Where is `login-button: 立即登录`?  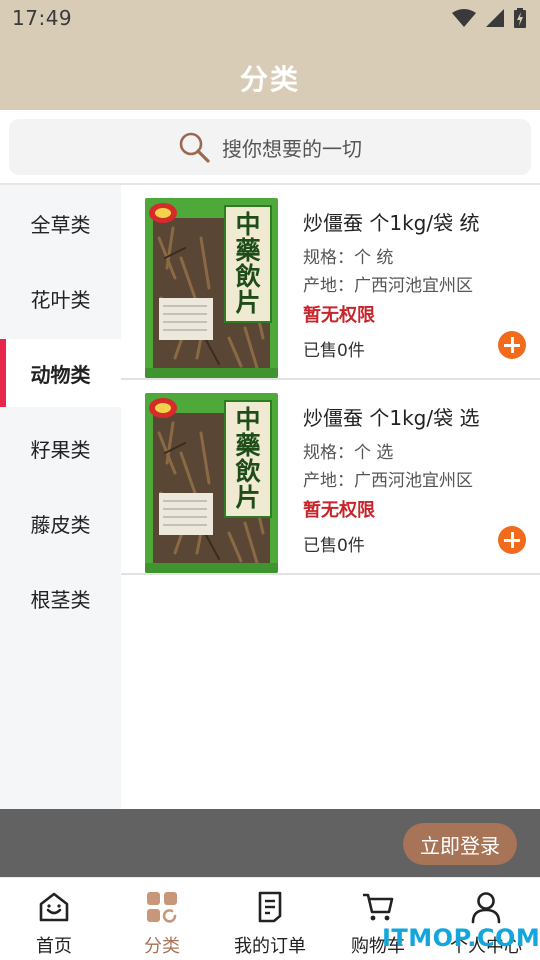
login-button: 立即登录 is located at coordinates (460, 844).